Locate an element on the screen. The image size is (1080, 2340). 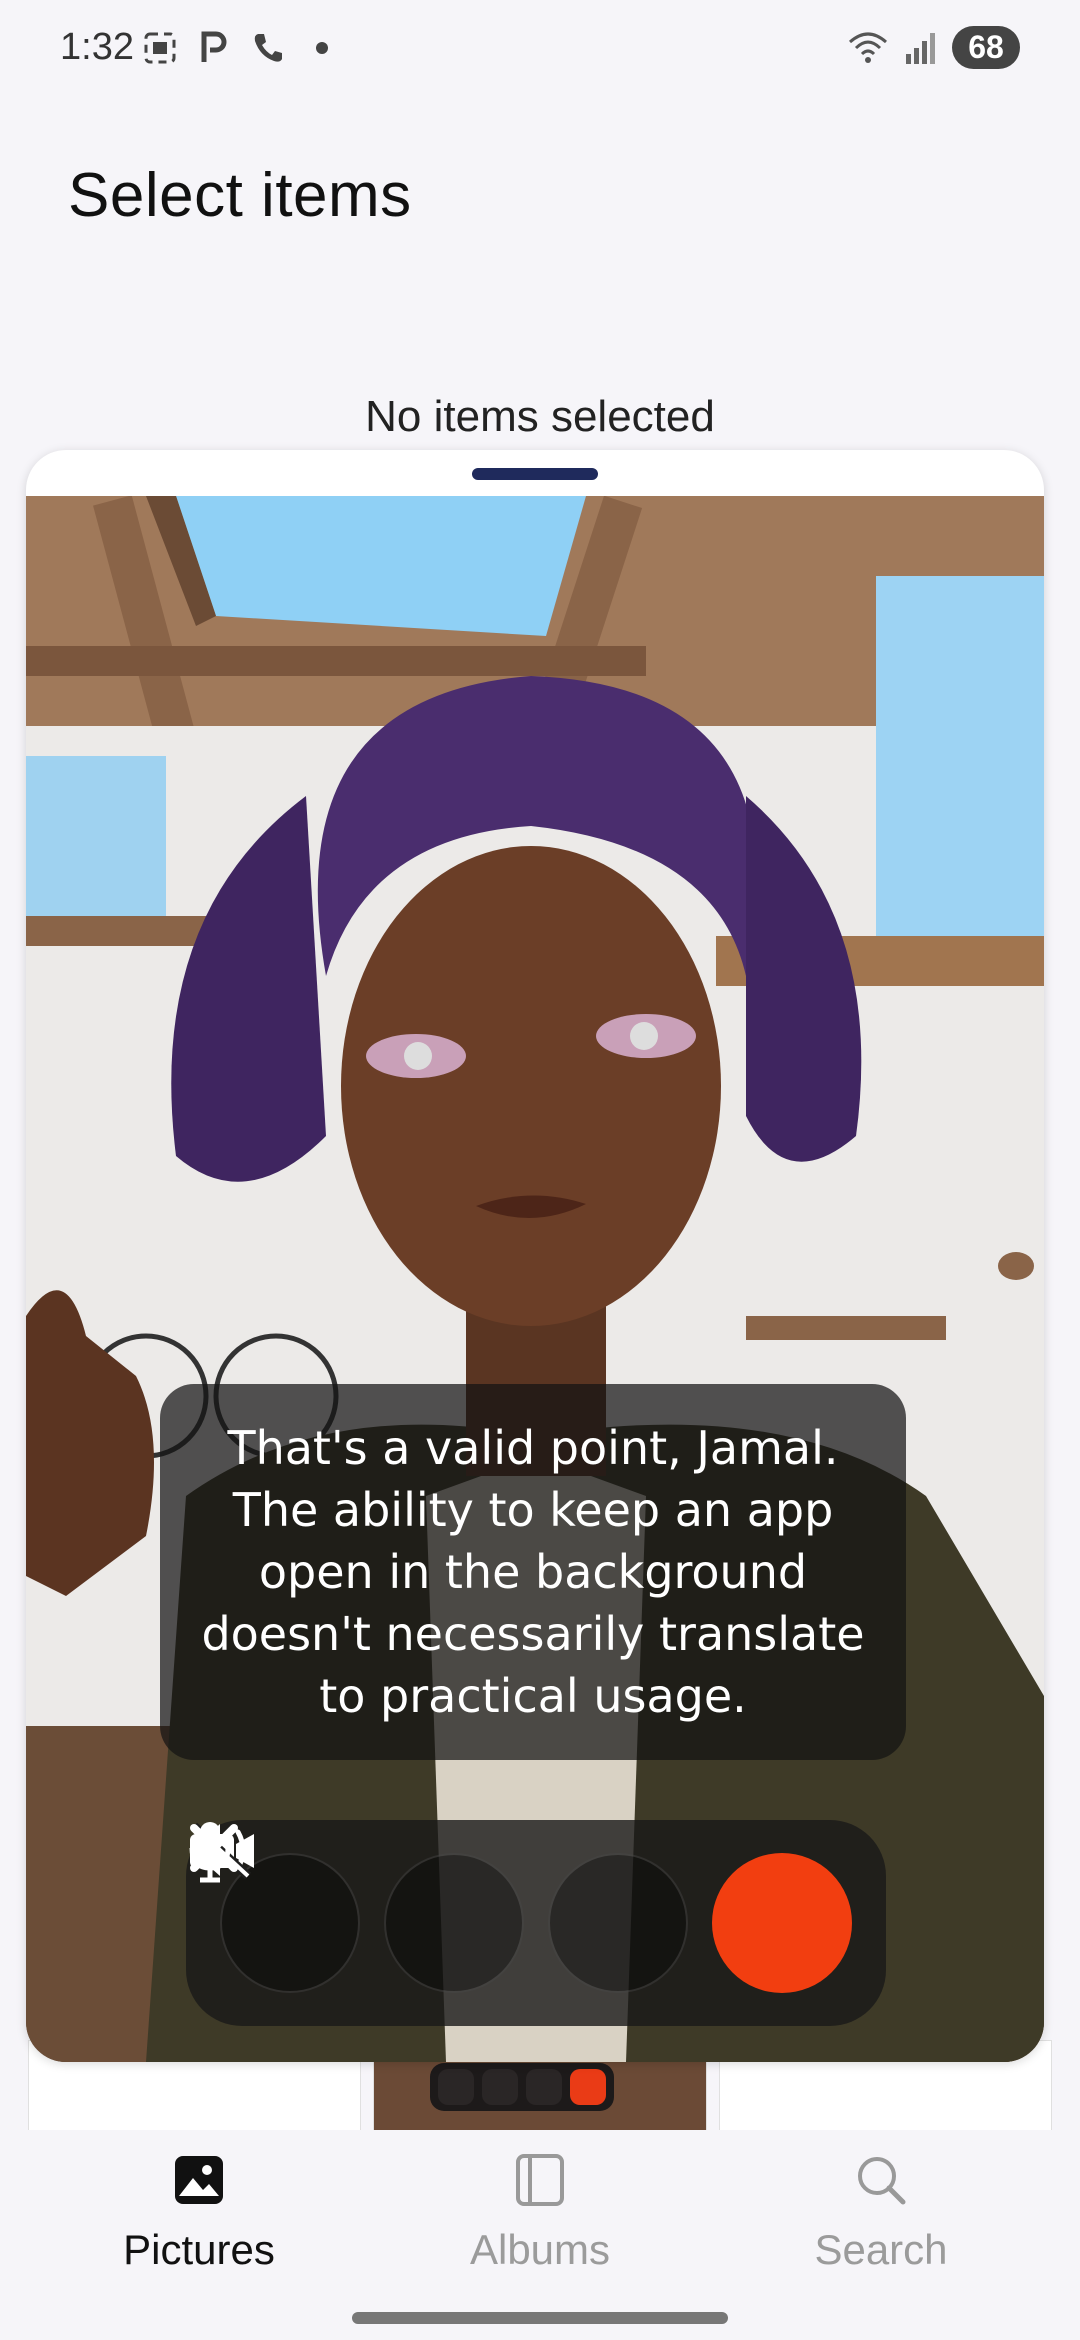
phone-icon is located at coordinates (268, 48).